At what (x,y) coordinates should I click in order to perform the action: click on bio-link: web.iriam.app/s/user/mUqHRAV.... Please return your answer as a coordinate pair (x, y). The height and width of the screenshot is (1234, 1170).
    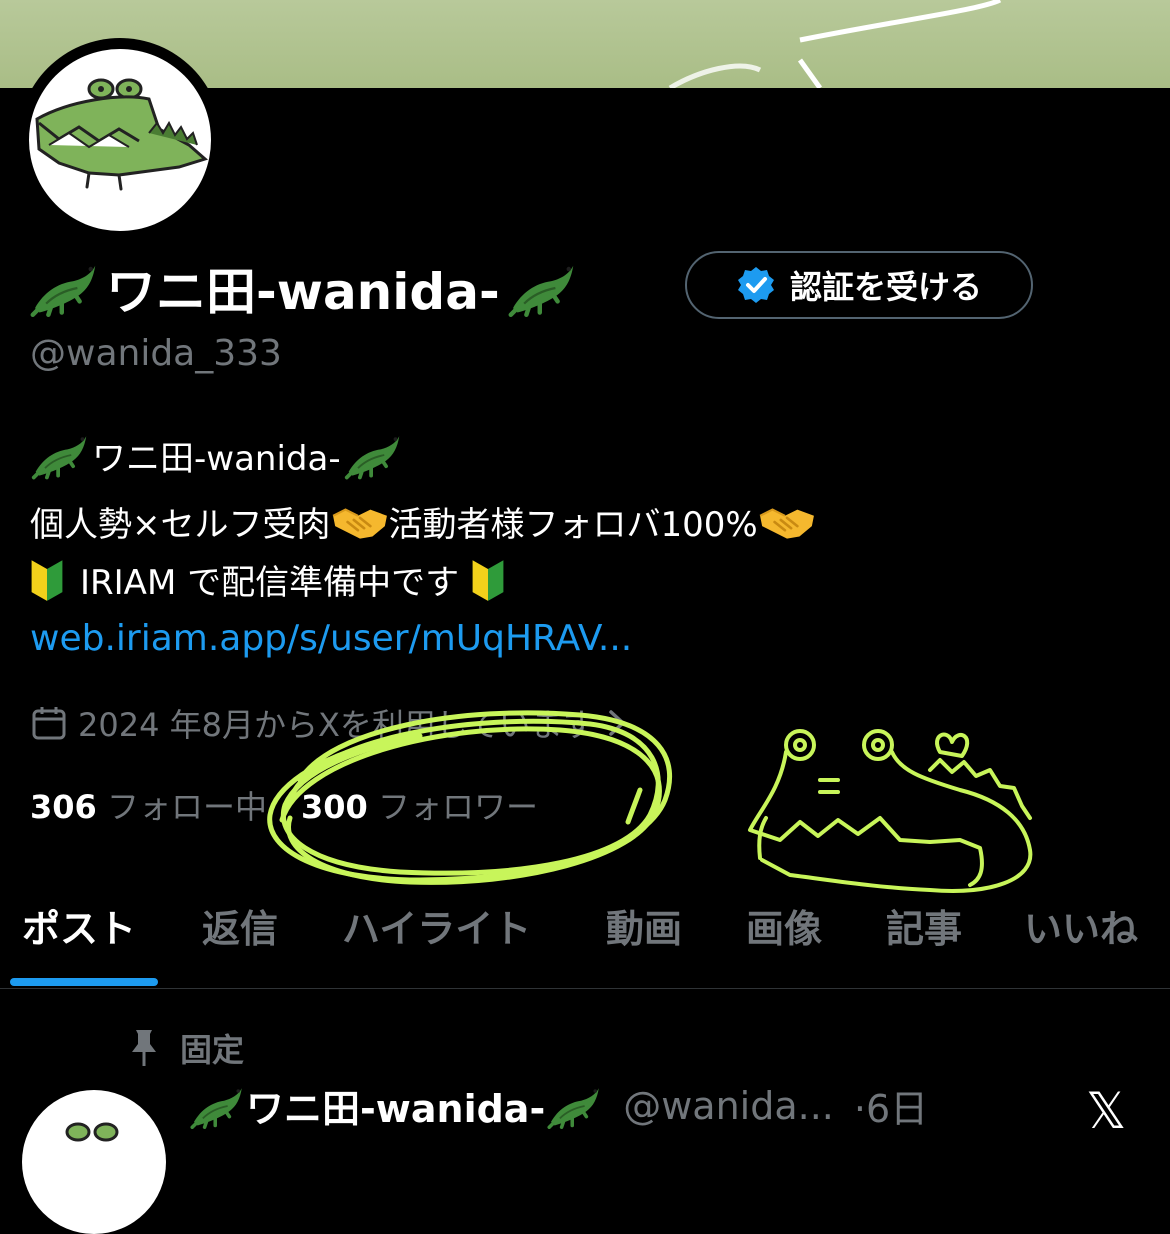
    Looking at the image, I should click on (331, 638).